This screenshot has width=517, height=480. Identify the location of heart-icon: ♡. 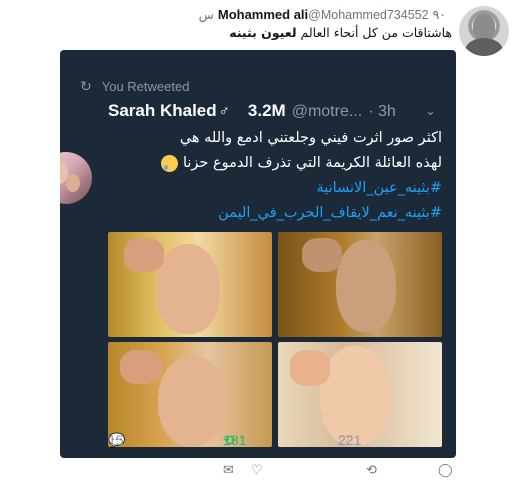
(257, 470).